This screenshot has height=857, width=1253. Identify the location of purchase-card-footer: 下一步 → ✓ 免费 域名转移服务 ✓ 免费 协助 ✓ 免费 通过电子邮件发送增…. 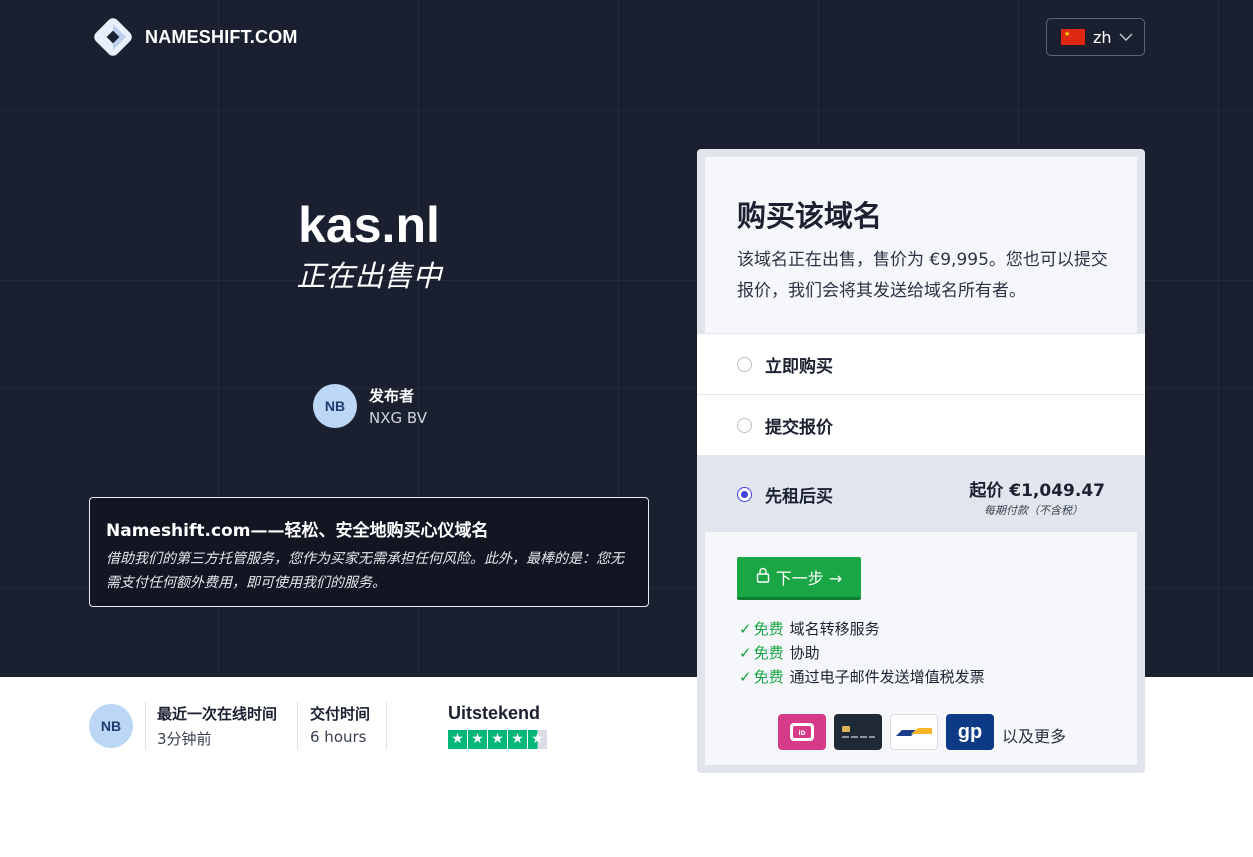
(921, 648).